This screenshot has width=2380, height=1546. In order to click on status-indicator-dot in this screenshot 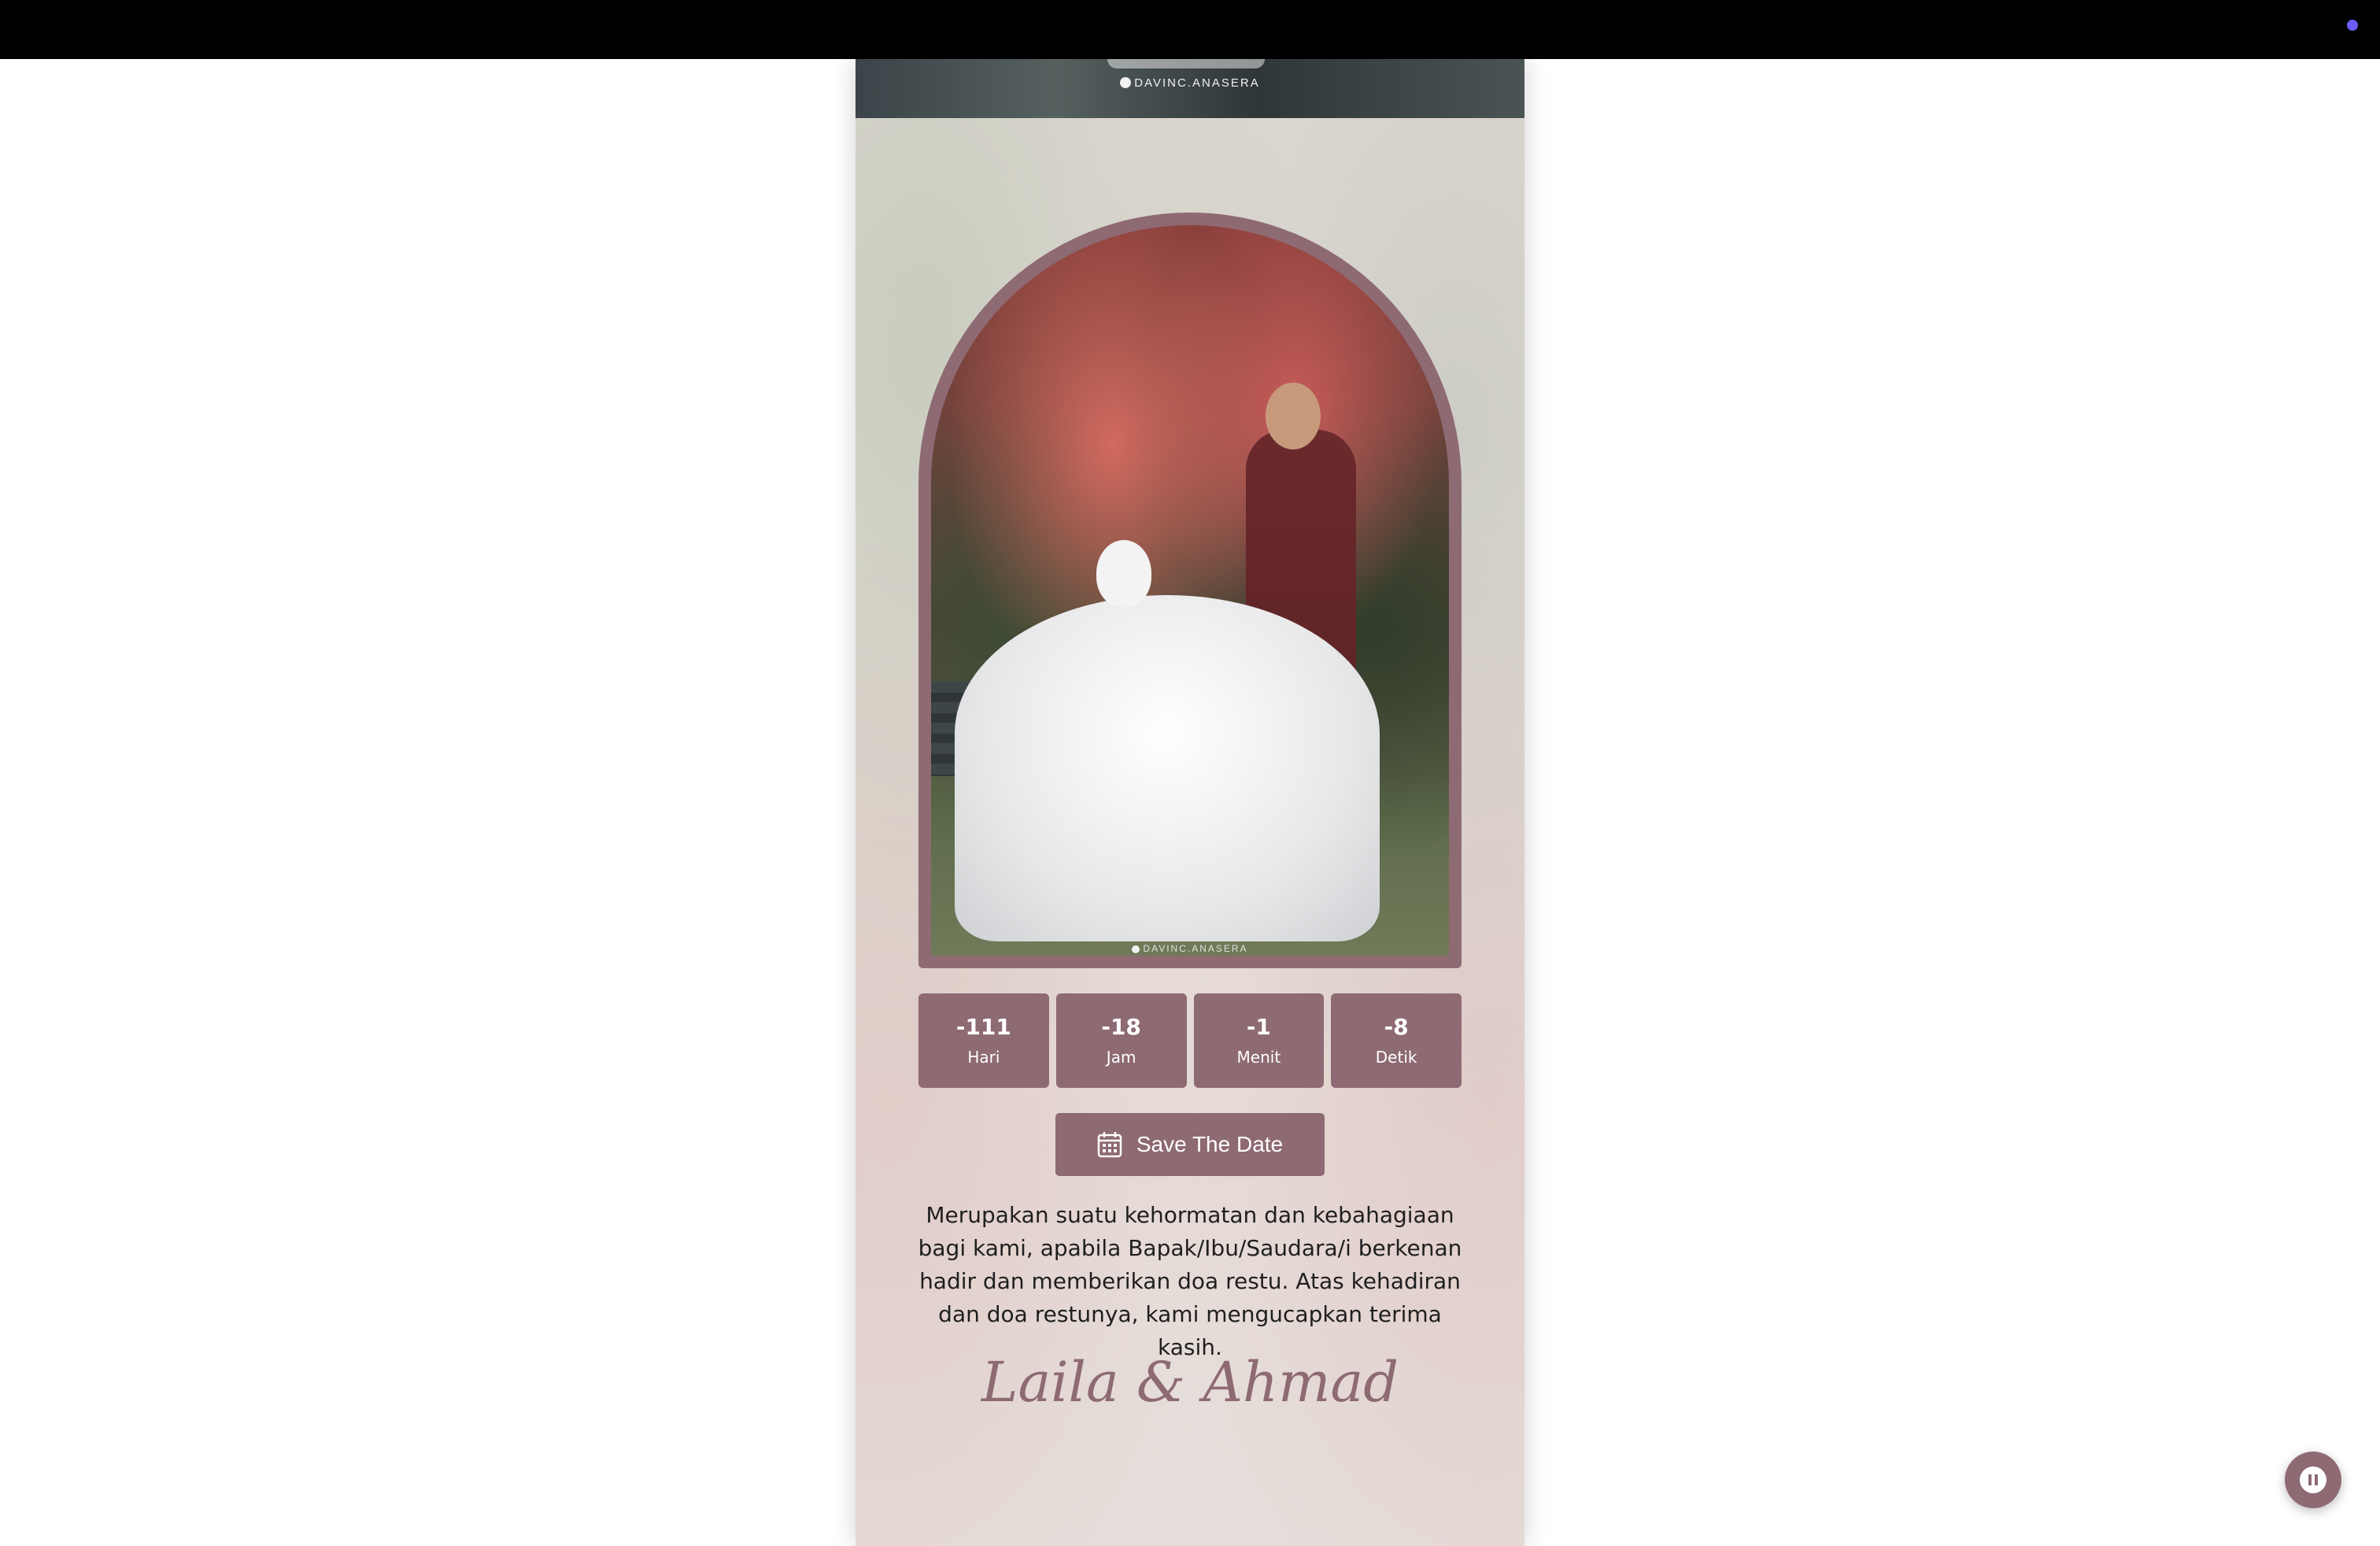, I will do `click(2352, 26)`.